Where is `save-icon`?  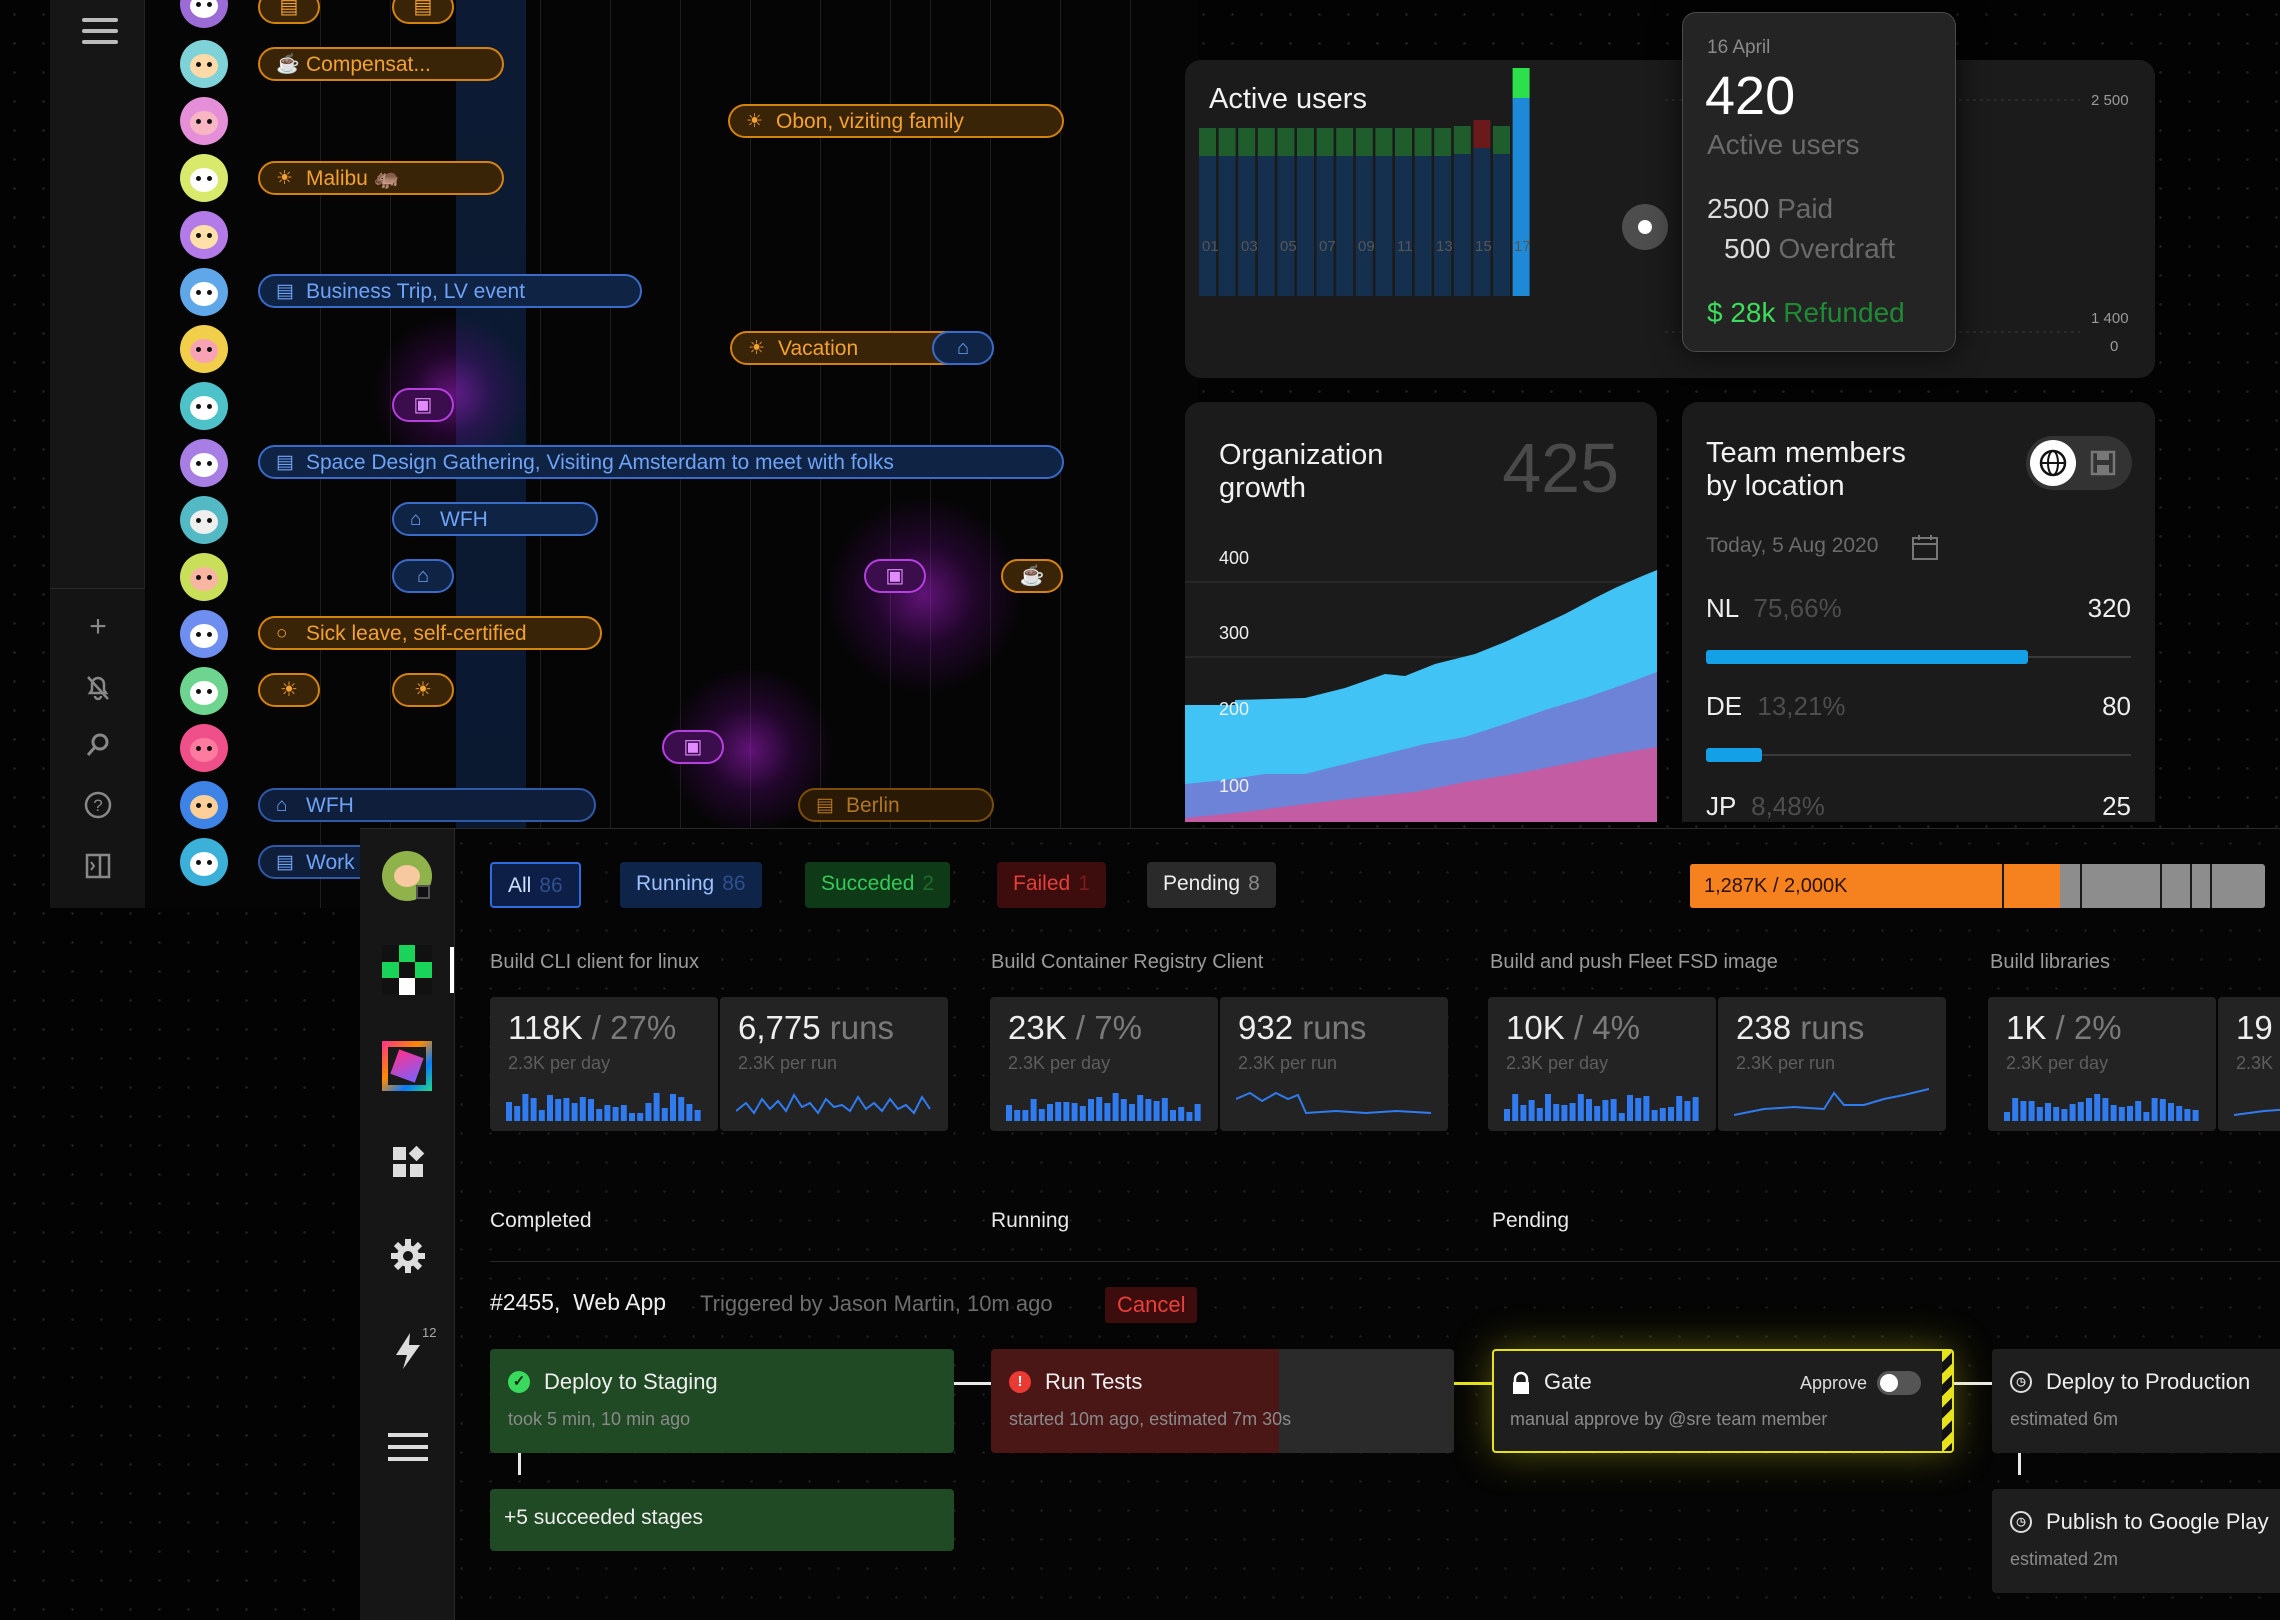 save-icon is located at coordinates (2103, 463).